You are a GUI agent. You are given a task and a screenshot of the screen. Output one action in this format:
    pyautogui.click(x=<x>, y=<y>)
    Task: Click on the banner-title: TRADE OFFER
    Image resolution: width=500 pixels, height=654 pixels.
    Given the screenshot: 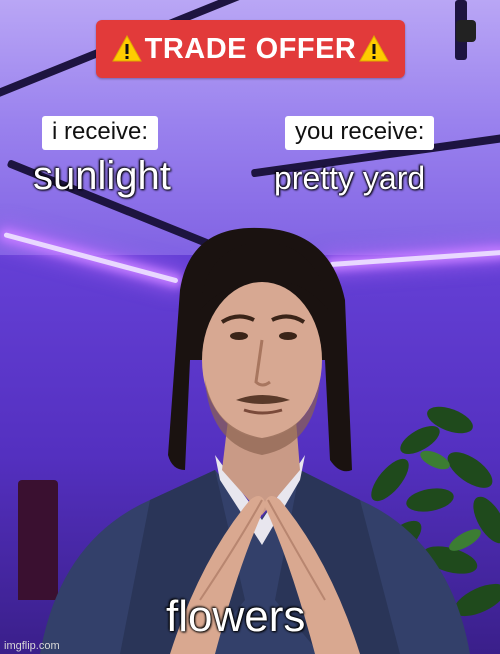 What is the action you would take?
    pyautogui.click(x=250, y=48)
    